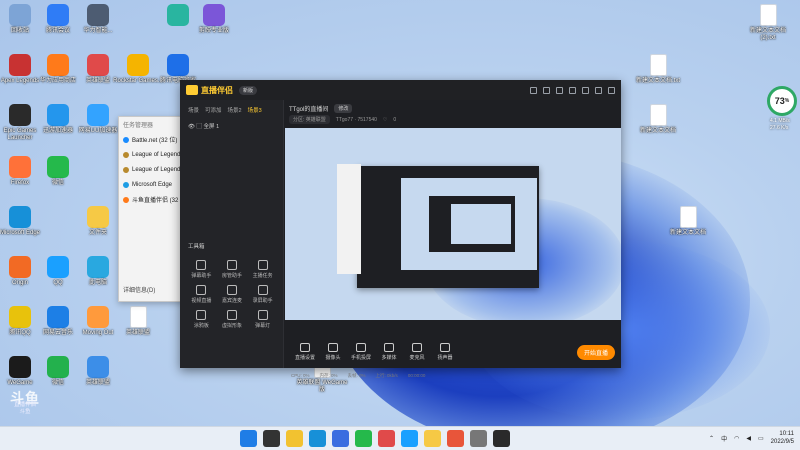 The height and width of the screenshot is (450, 800). What do you see at coordinates (193, 110) in the screenshot?
I see `tab-scene: 场景` at bounding box center [193, 110].